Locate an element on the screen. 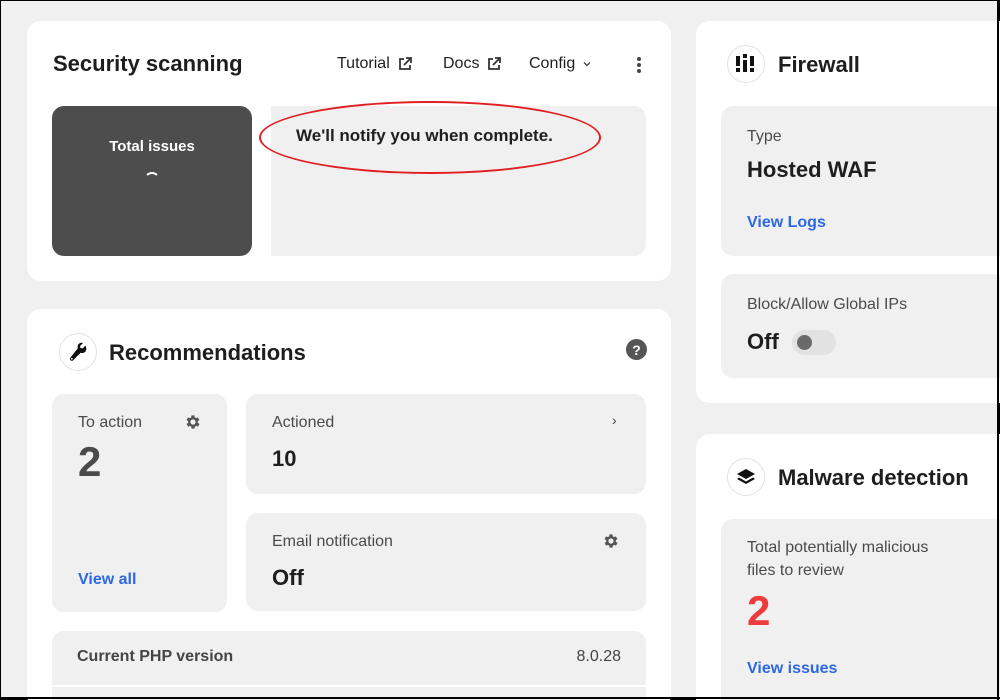 The width and height of the screenshot is (1000, 700). tutorial-label: Tutorial is located at coordinates (363, 63).